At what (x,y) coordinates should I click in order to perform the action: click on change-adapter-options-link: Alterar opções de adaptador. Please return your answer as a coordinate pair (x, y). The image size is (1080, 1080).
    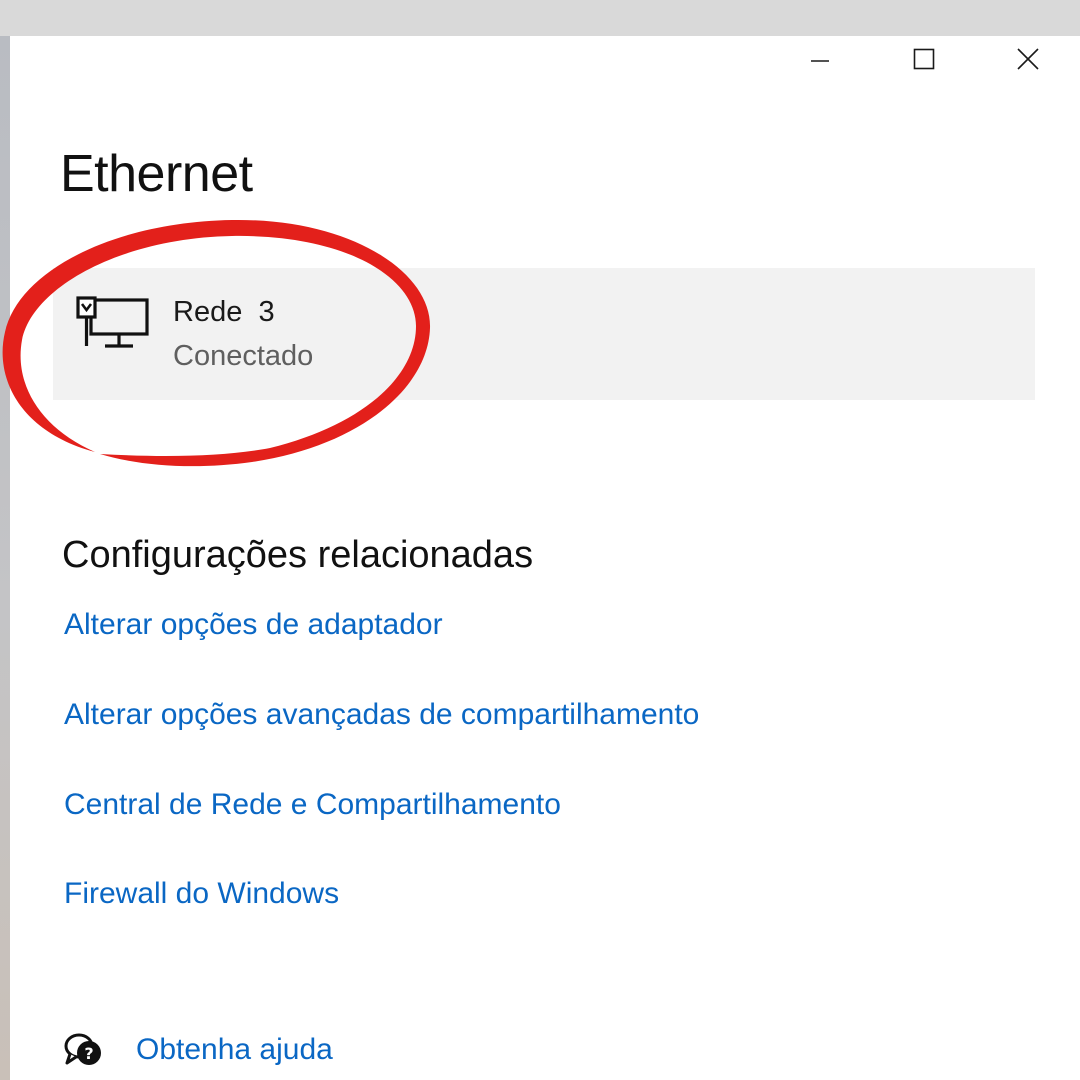
    Looking at the image, I should click on (253, 625).